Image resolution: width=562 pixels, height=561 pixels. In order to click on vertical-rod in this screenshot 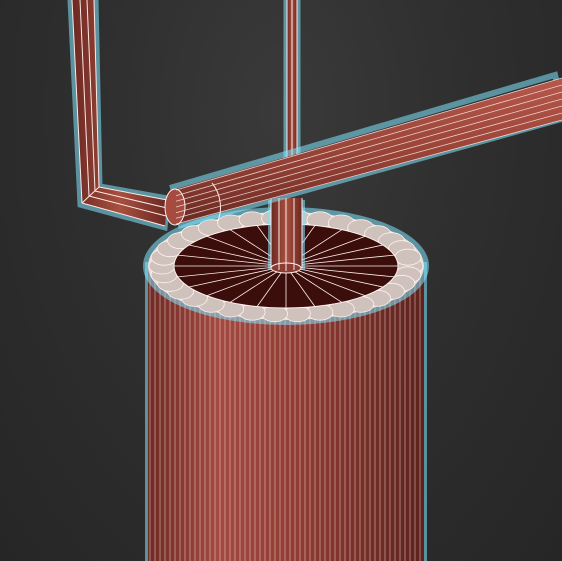, I will do `click(292, 84)`.